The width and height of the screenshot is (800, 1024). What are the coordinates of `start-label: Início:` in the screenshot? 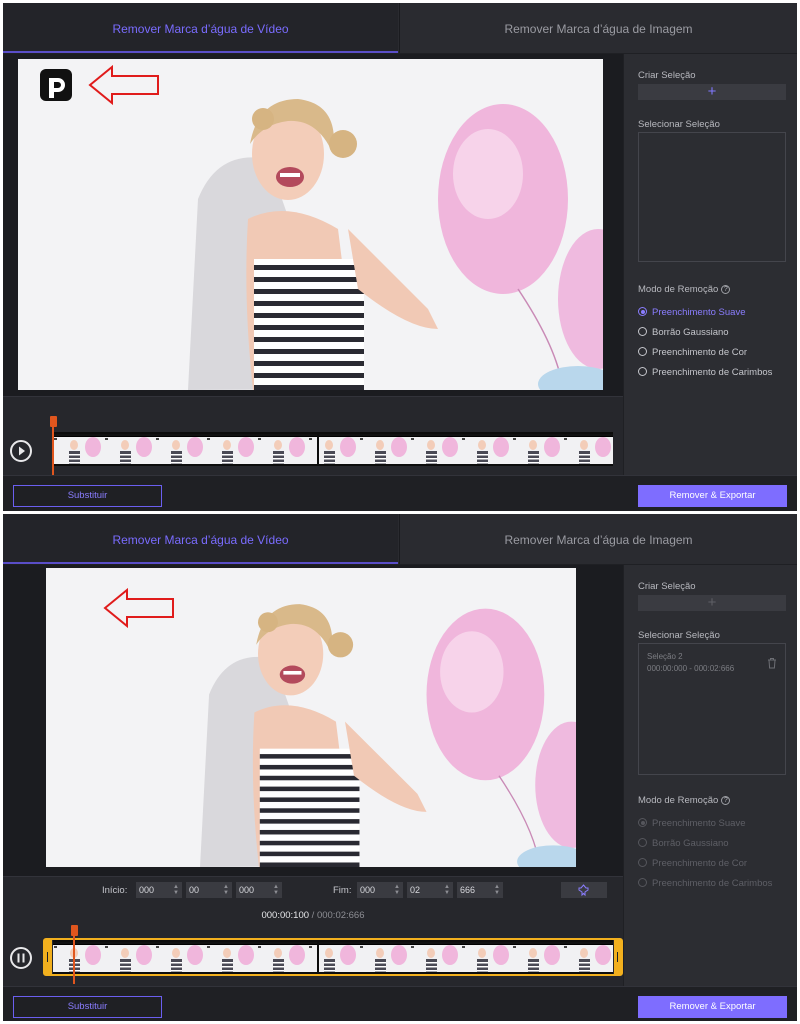 It's located at (115, 890).